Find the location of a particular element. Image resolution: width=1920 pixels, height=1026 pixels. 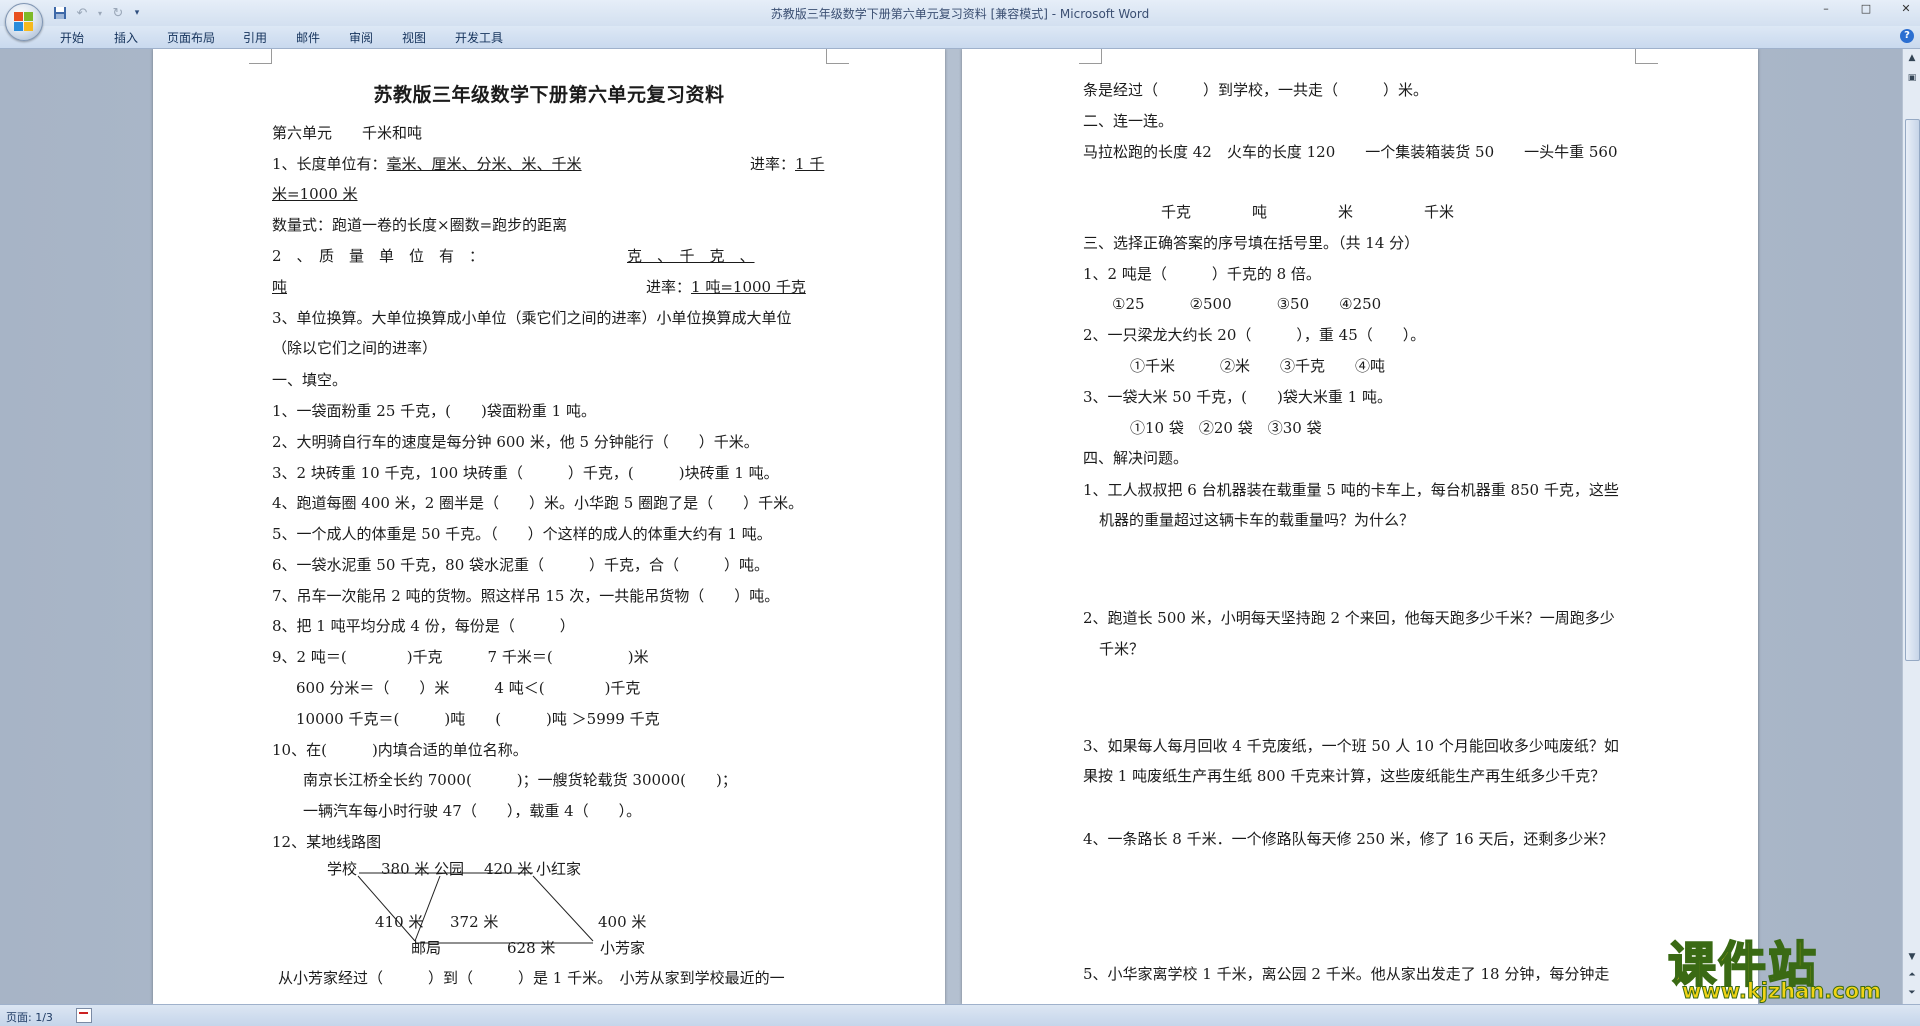

question-10b: 一辆汽车每小时行驶 47（ ），载重 4（ ）。 is located at coordinates (472, 811).